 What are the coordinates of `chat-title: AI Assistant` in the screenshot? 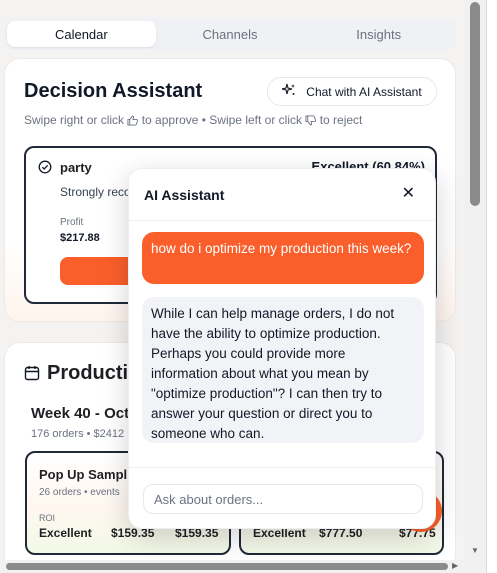 It's located at (184, 195).